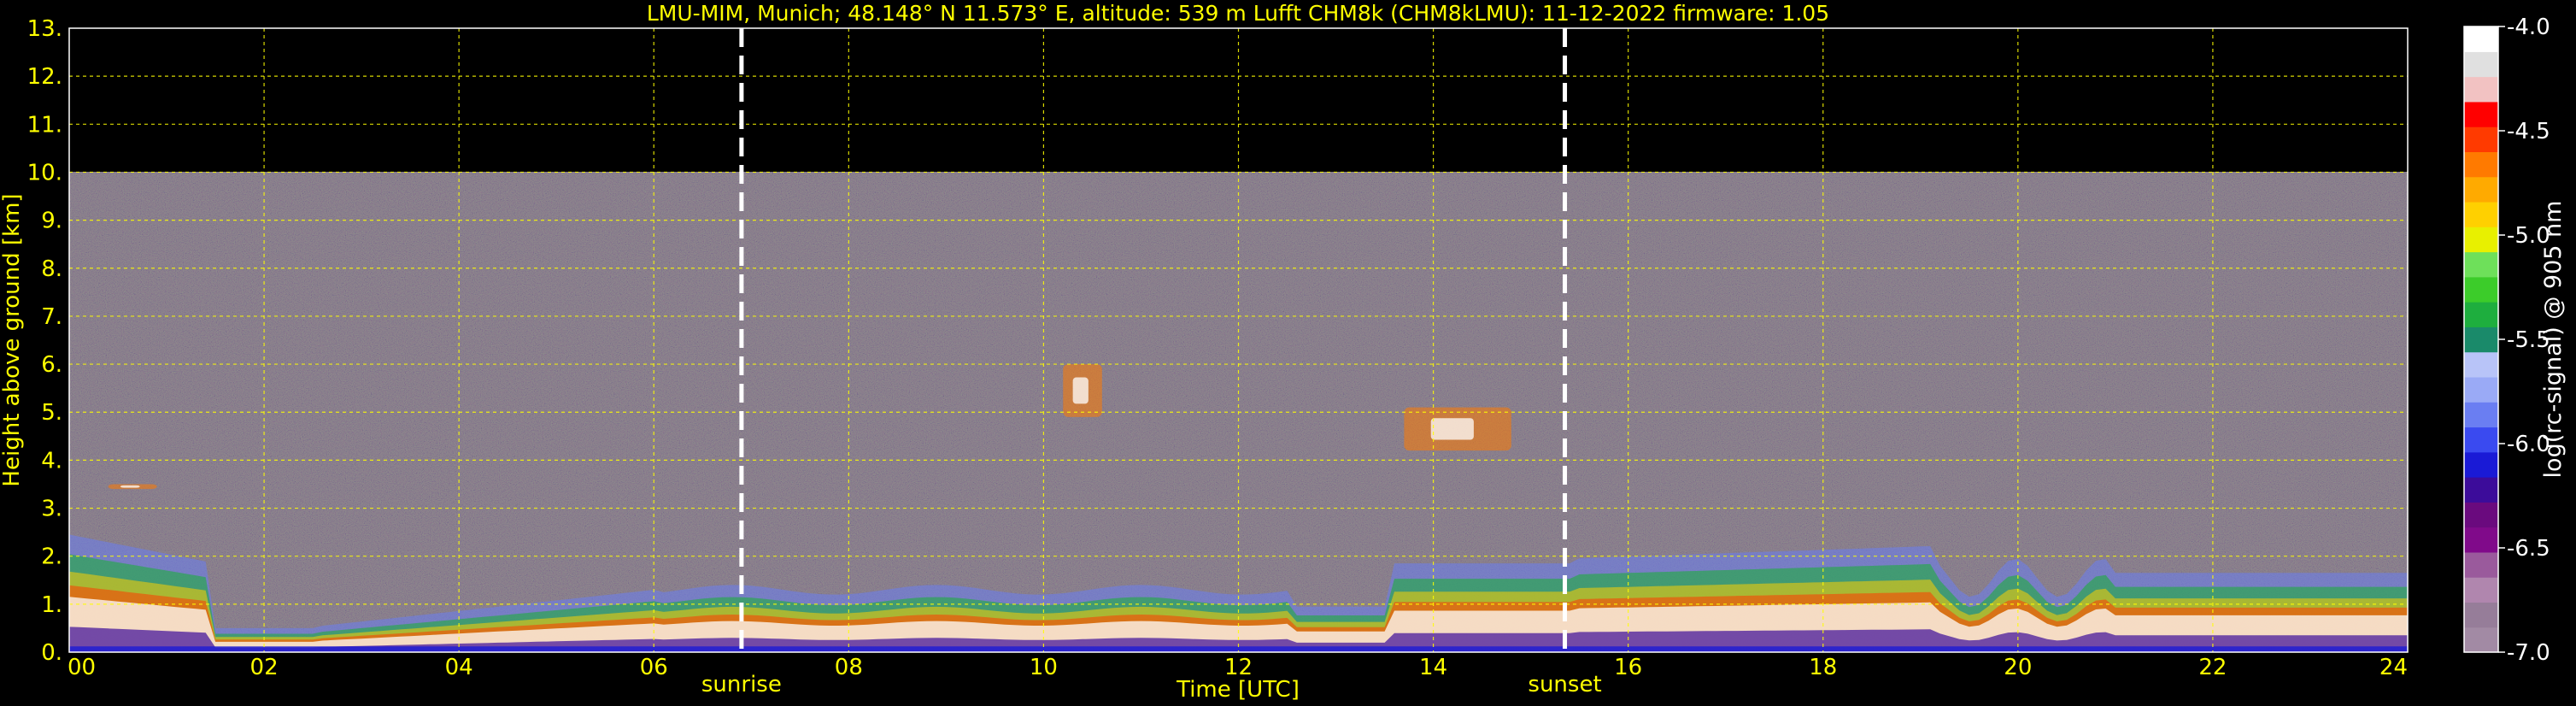  What do you see at coordinates (654, 667) in the screenshot?
I see `x-tick-label: 06` at bounding box center [654, 667].